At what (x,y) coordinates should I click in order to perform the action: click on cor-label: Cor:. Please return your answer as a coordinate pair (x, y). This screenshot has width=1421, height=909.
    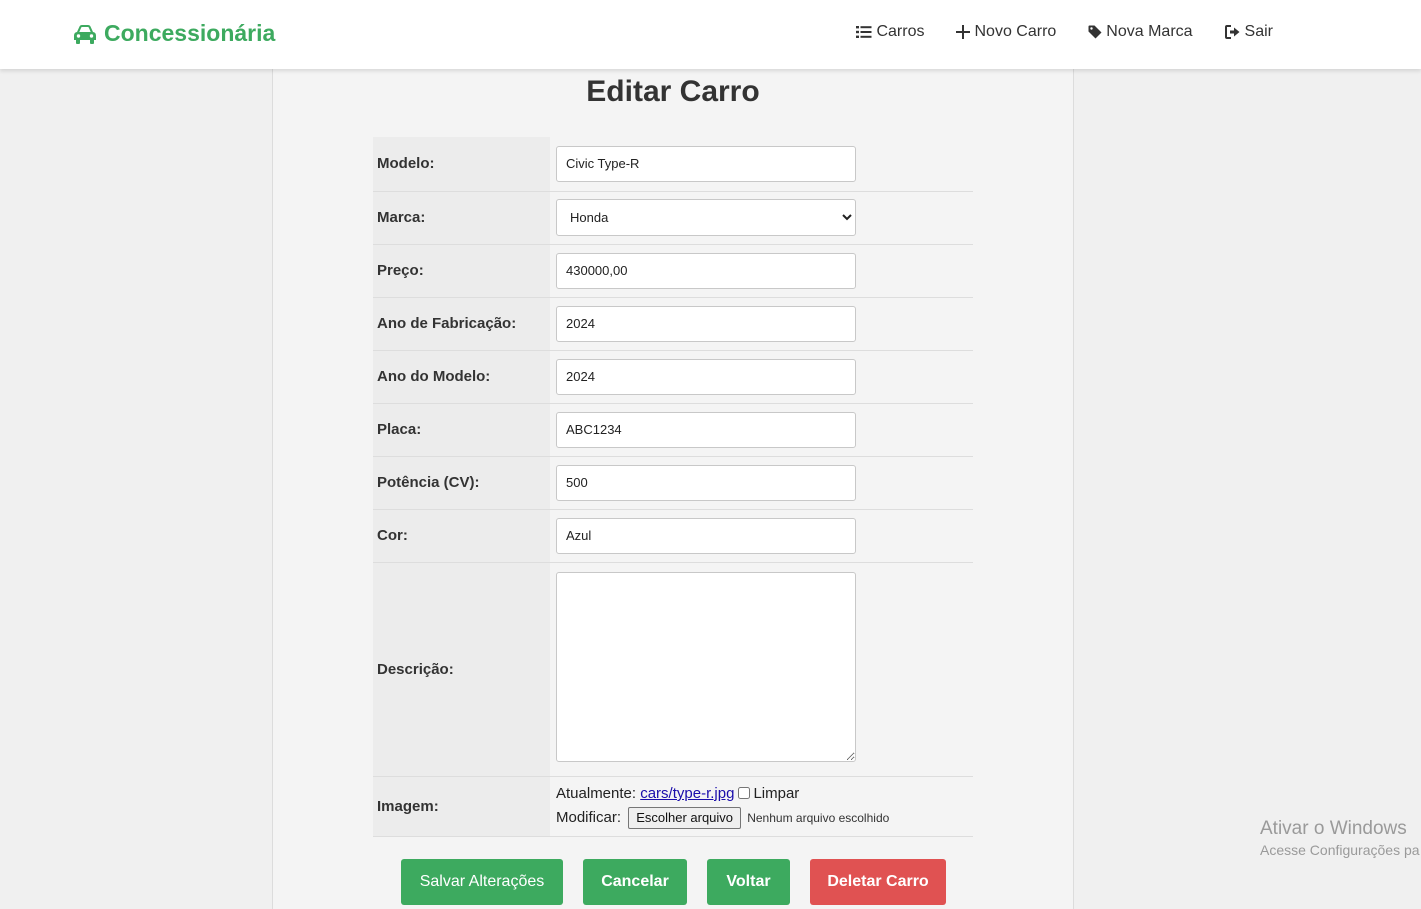
    Looking at the image, I should click on (461, 536).